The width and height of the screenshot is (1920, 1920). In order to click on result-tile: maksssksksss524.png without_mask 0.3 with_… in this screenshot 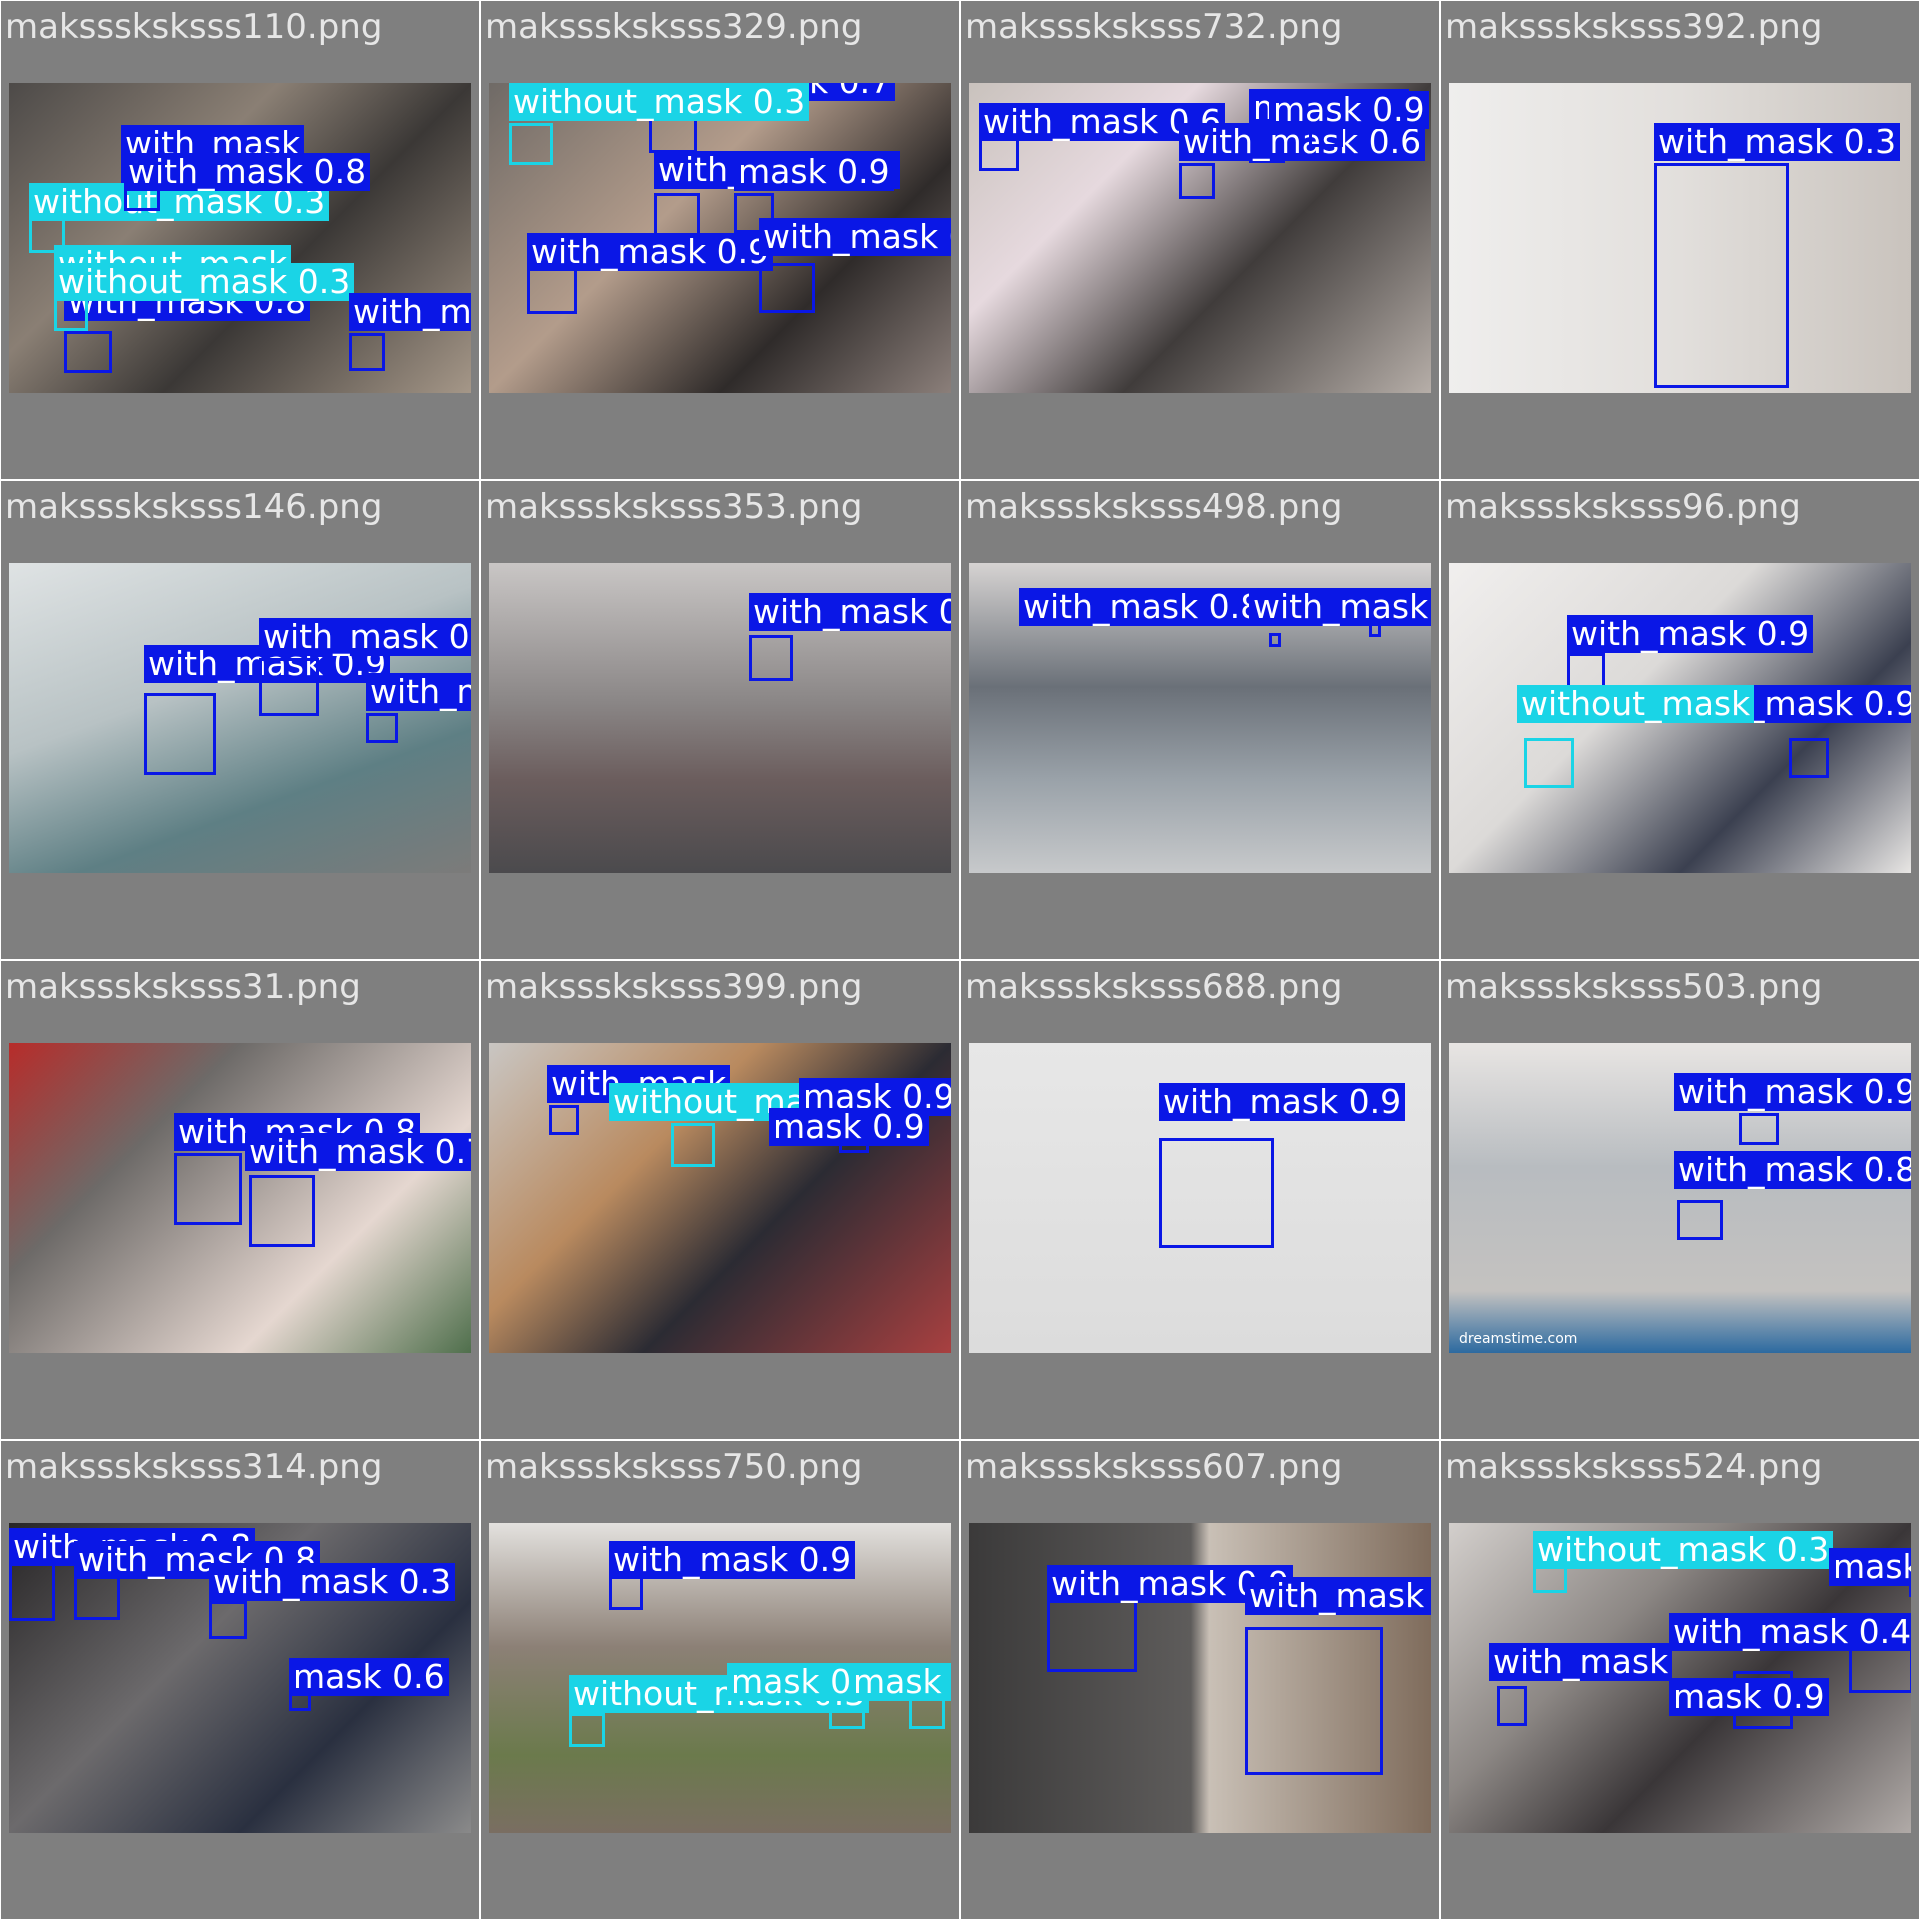, I will do `click(1680, 1680)`.